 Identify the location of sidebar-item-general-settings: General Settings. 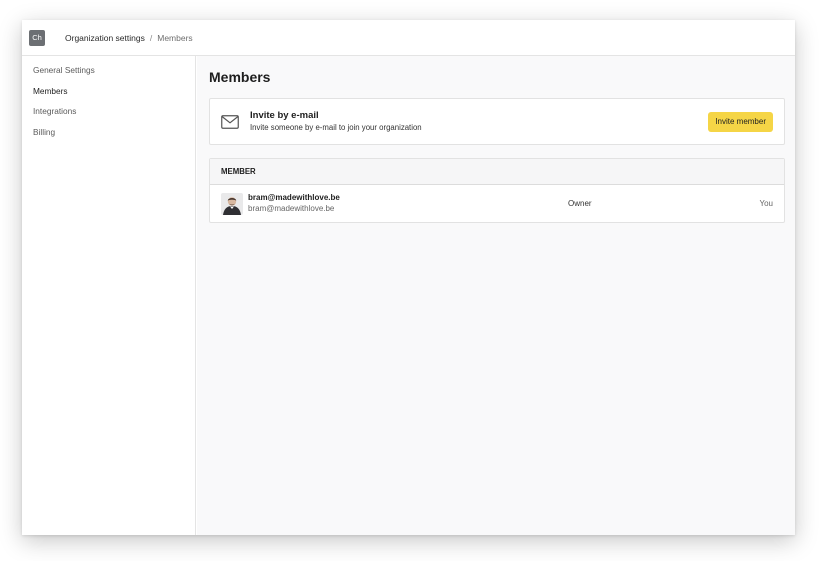
(108, 76).